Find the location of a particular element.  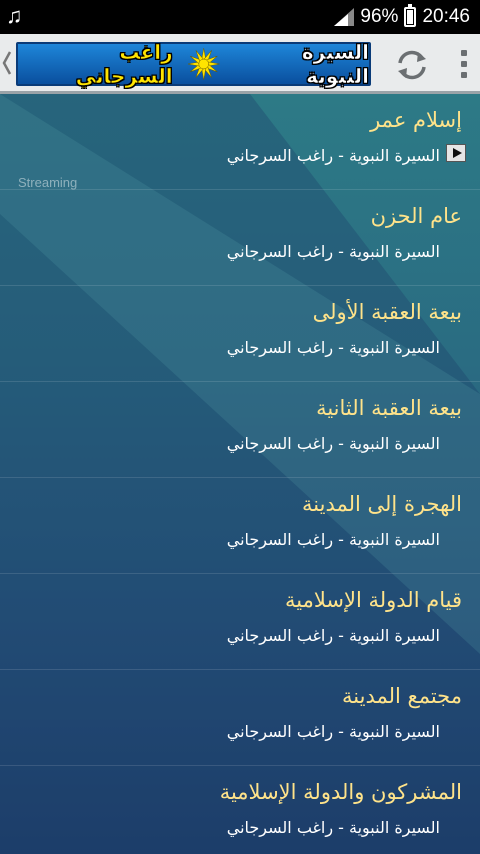

battery-icon is located at coordinates (410, 15).